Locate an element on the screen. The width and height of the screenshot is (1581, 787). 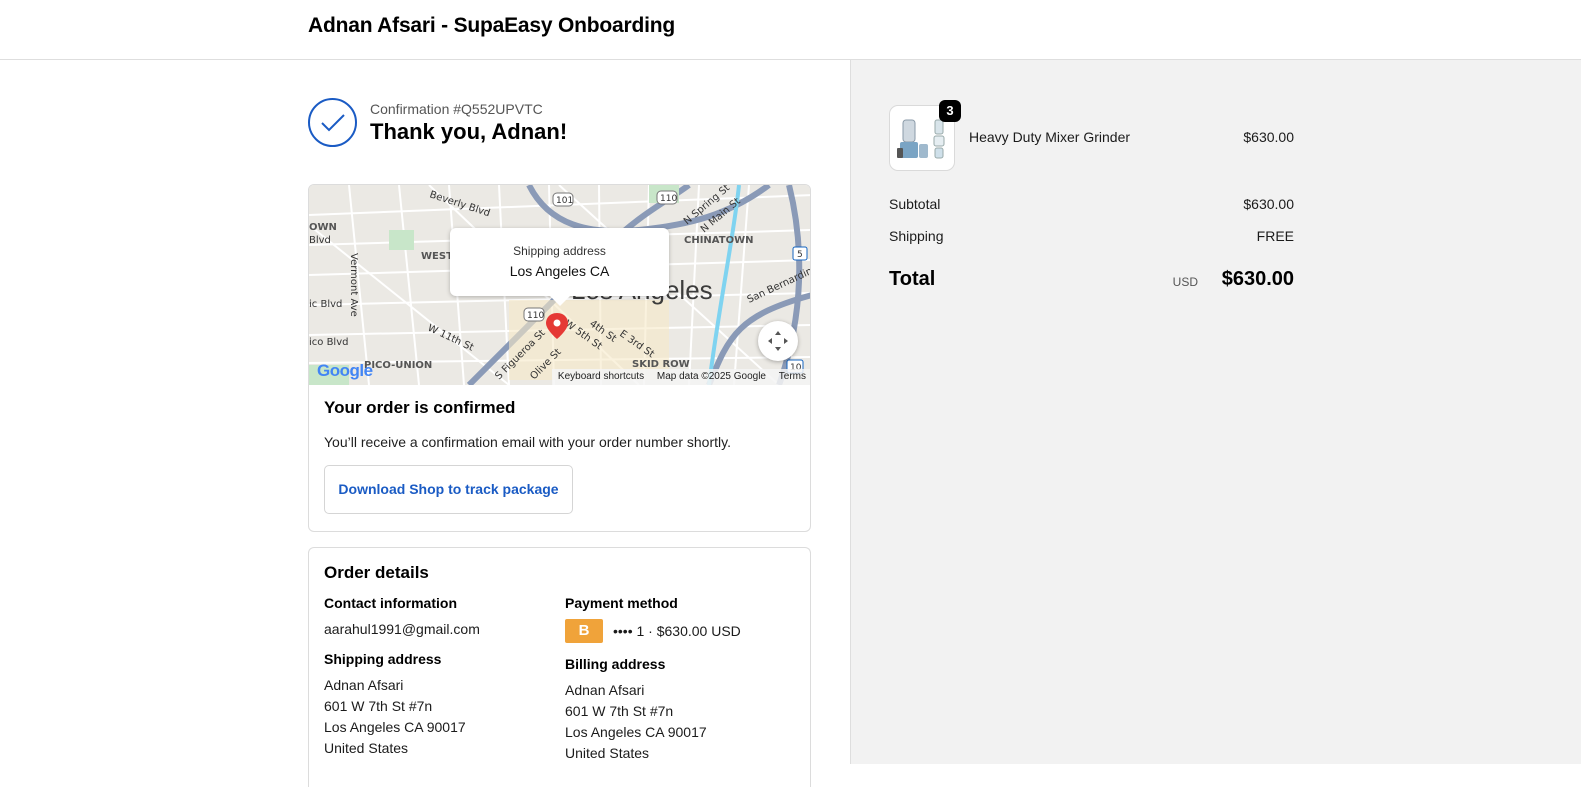
svg-text: WEST is located at coordinates (437, 256).